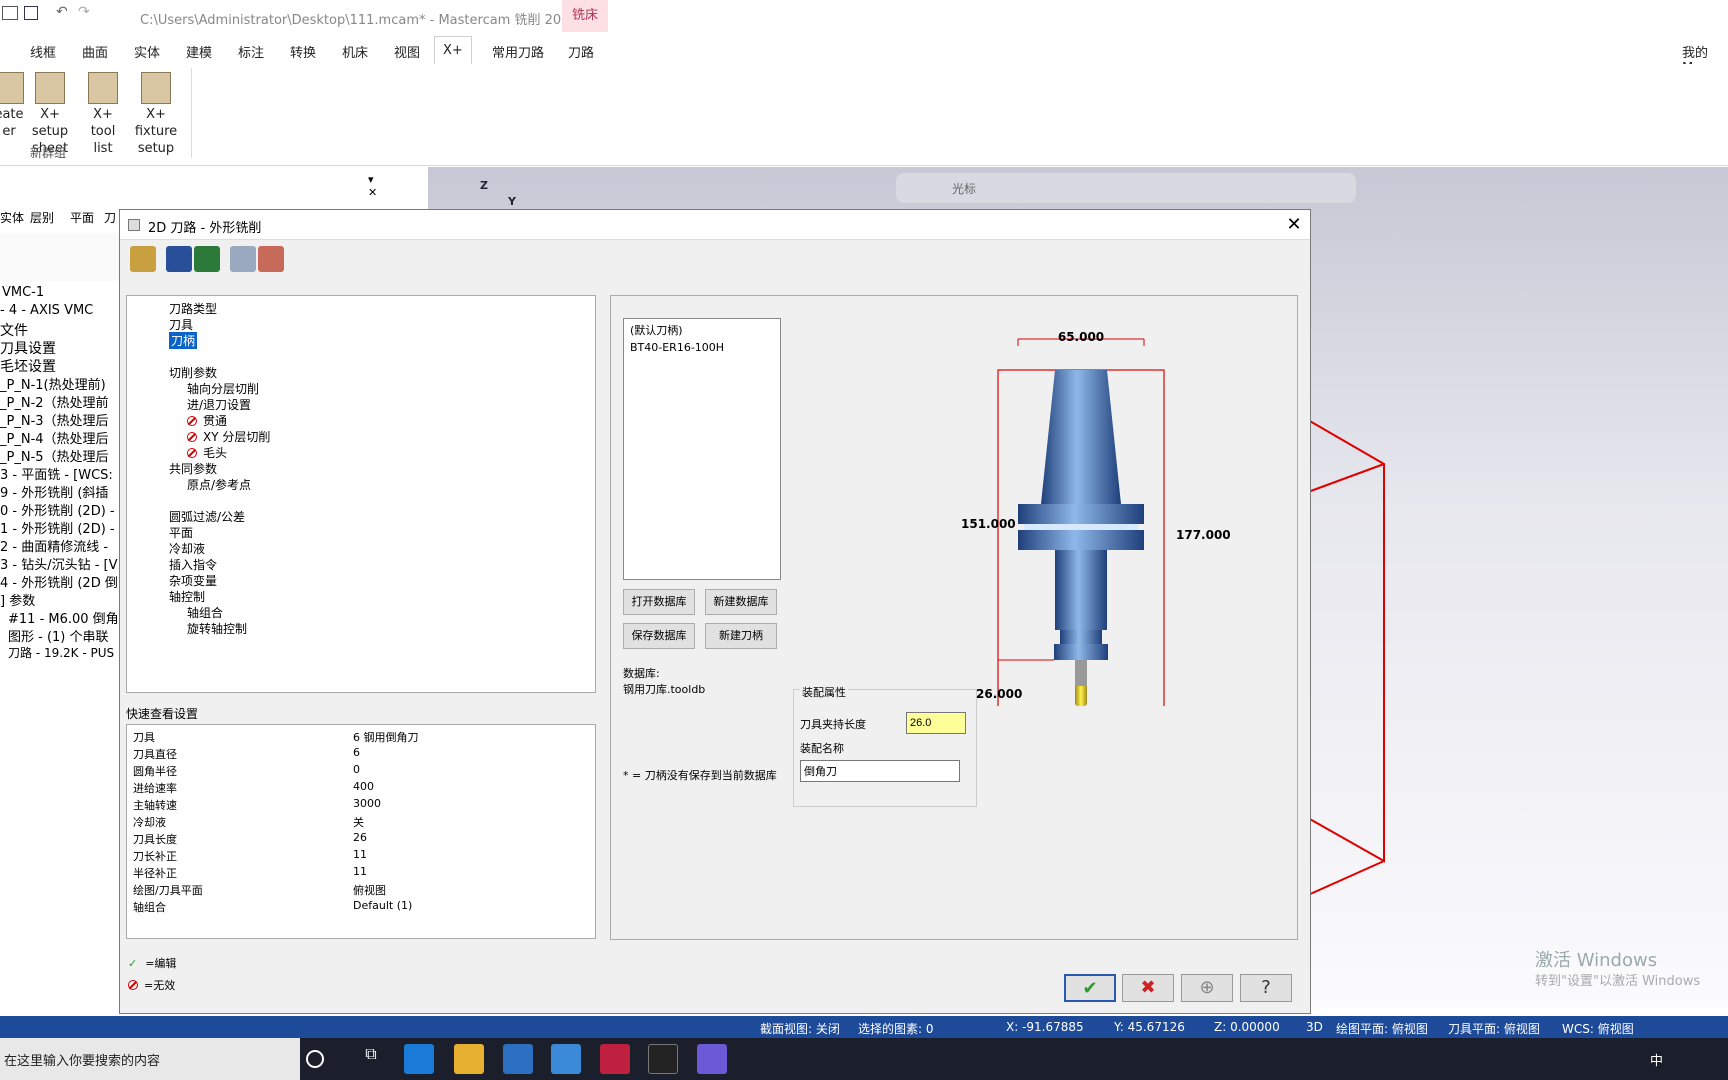  I want to click on tab-xplus: X+, so click(453, 51).